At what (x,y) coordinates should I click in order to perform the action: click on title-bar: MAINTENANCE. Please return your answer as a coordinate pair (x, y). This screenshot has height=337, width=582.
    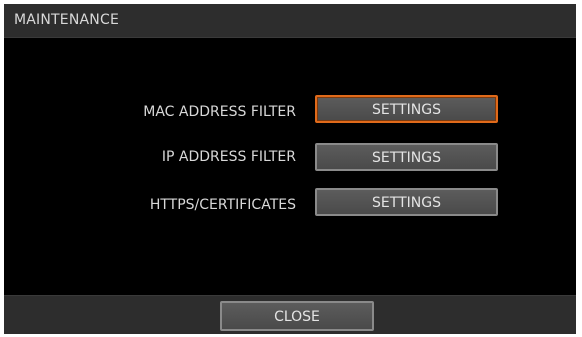
    Looking at the image, I should click on (290, 21).